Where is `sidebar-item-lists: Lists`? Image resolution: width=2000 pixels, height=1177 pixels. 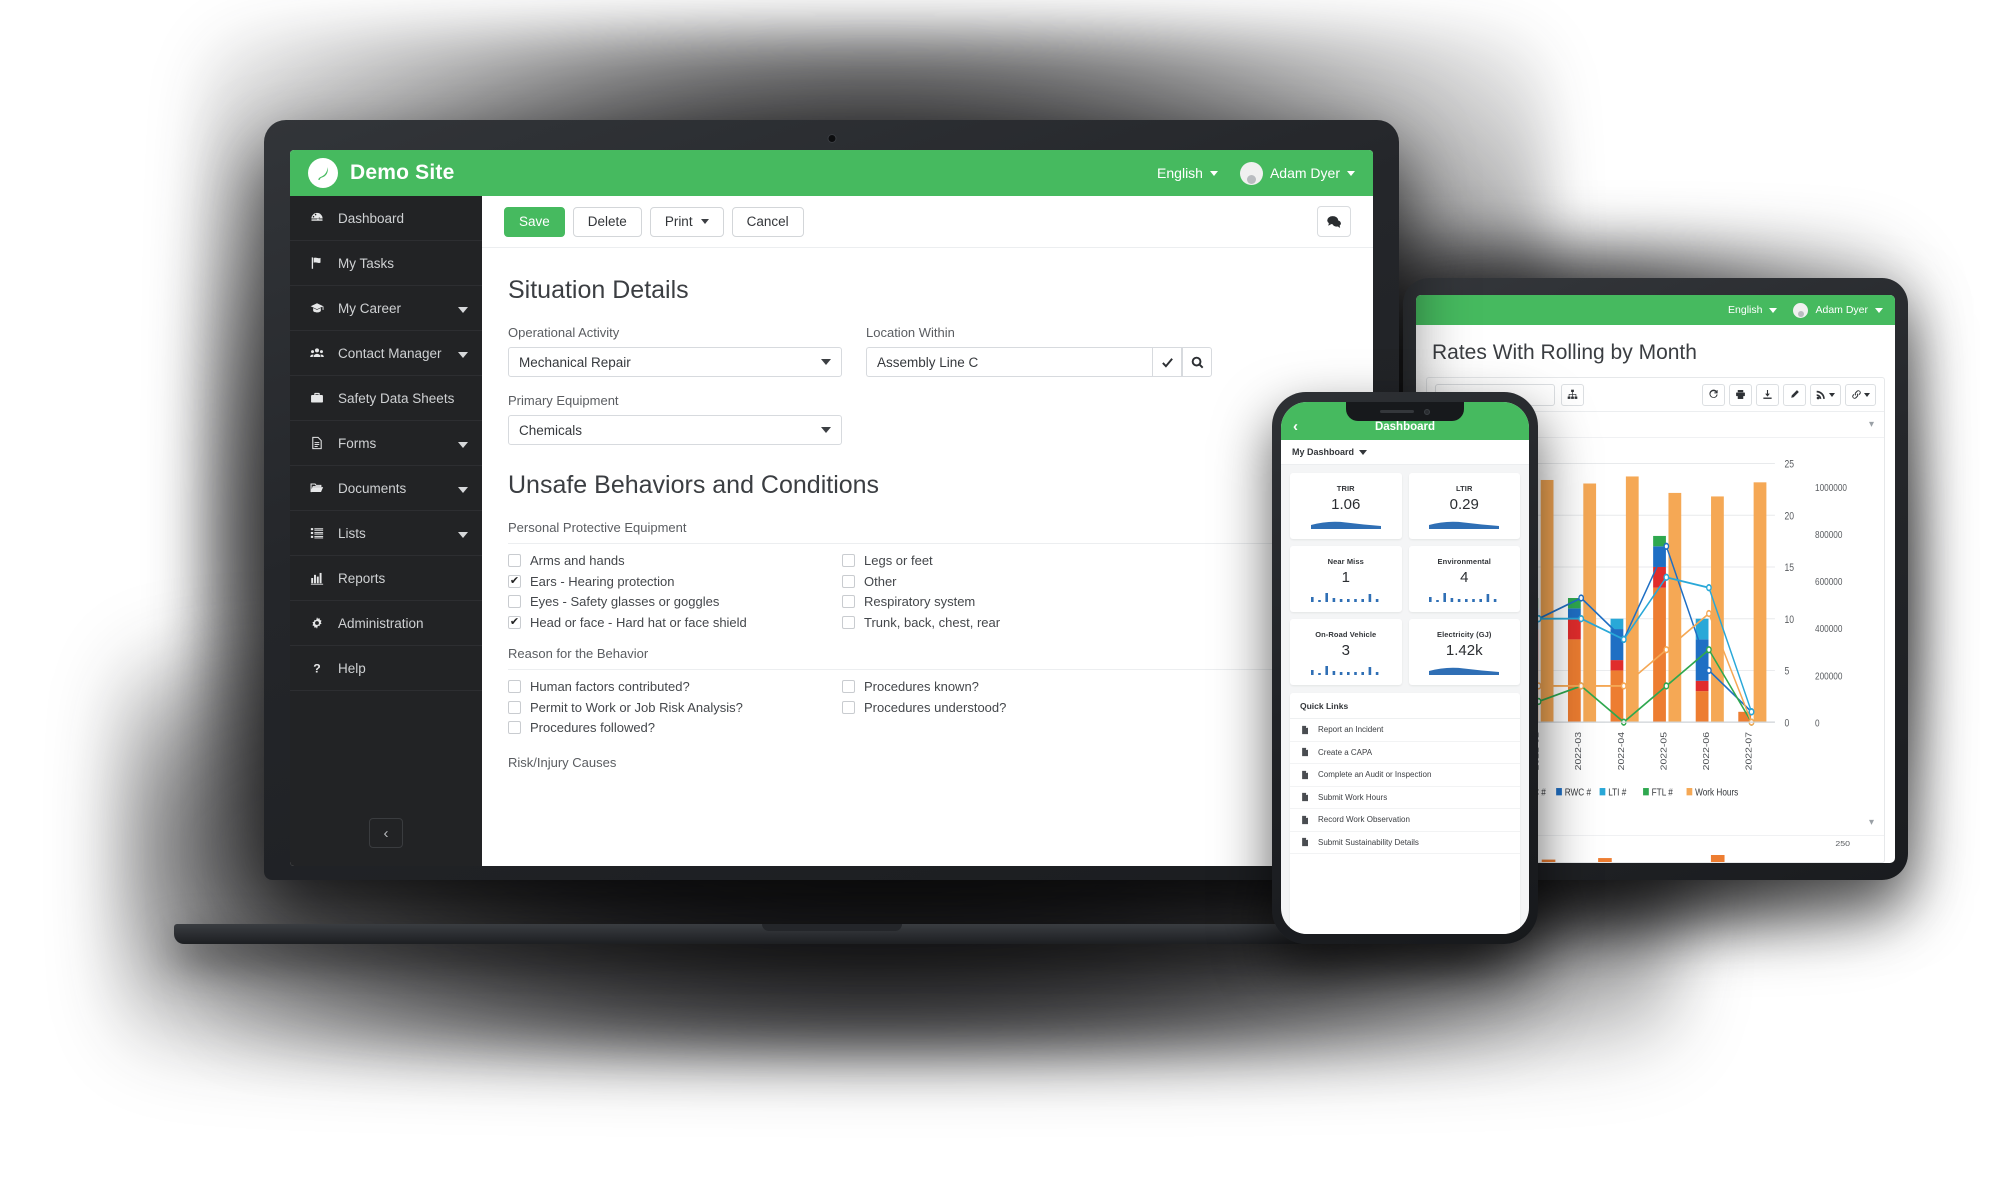
sidebar-item-lists: Lists is located at coordinates (386, 533).